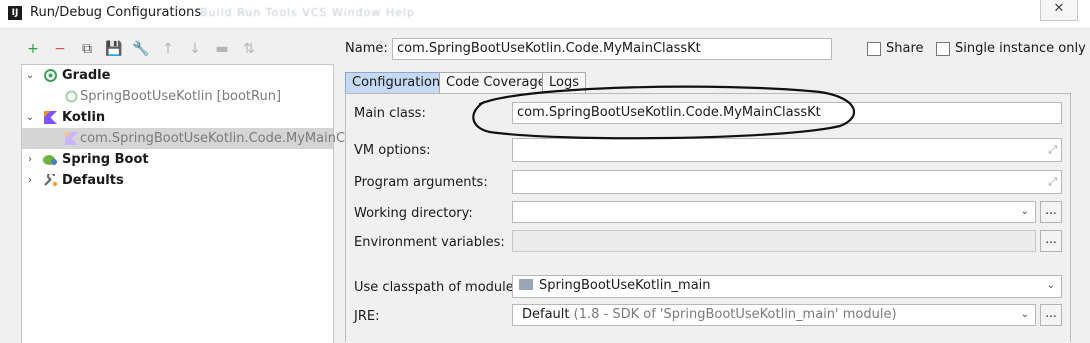 The height and width of the screenshot is (343, 1090). What do you see at coordinates (177, 75) in the screenshot?
I see `tree-item-gradle: ⌄ Gradle` at bounding box center [177, 75].